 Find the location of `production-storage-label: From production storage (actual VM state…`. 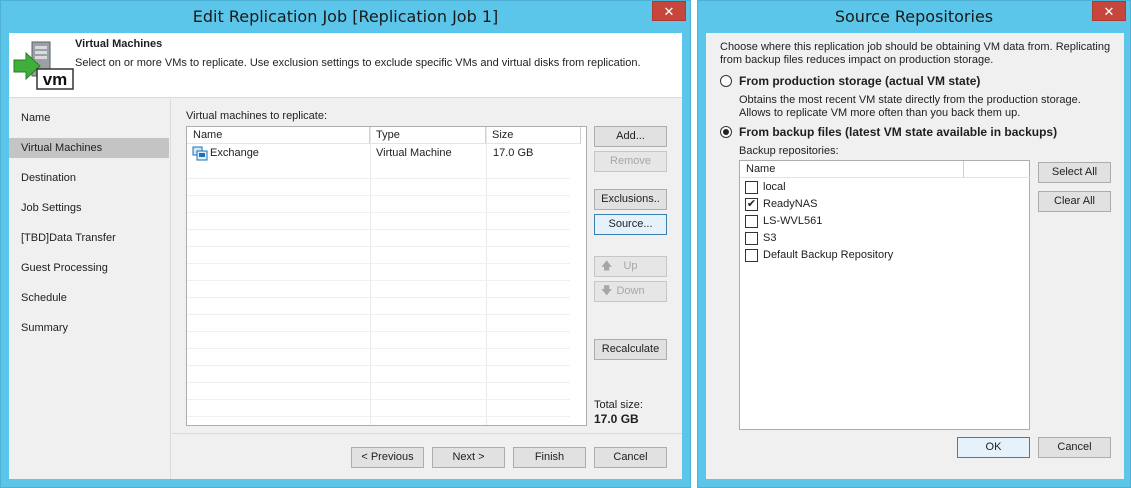

production-storage-label: From production storage (actual VM state… is located at coordinates (859, 81).